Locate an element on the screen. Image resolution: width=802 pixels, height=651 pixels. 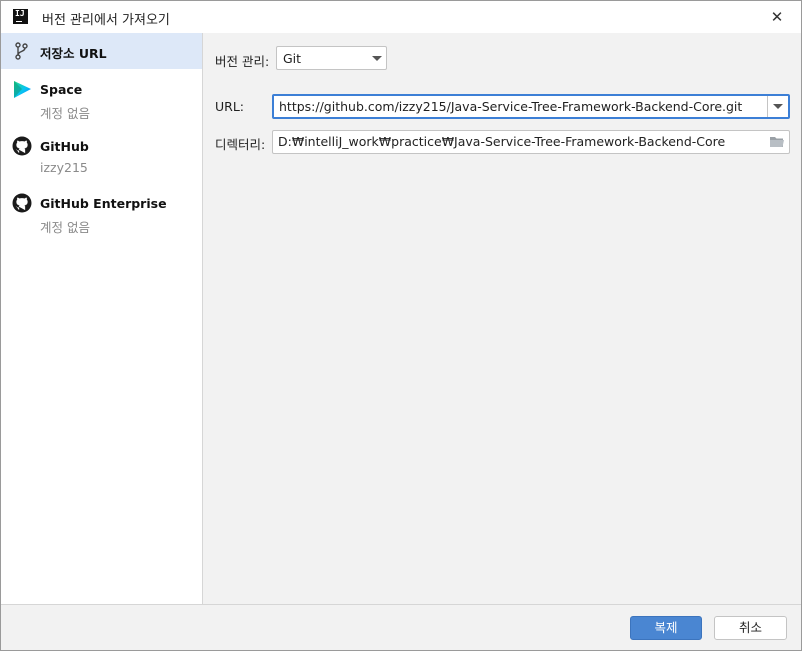
vcs-select: Git is located at coordinates (331, 58).